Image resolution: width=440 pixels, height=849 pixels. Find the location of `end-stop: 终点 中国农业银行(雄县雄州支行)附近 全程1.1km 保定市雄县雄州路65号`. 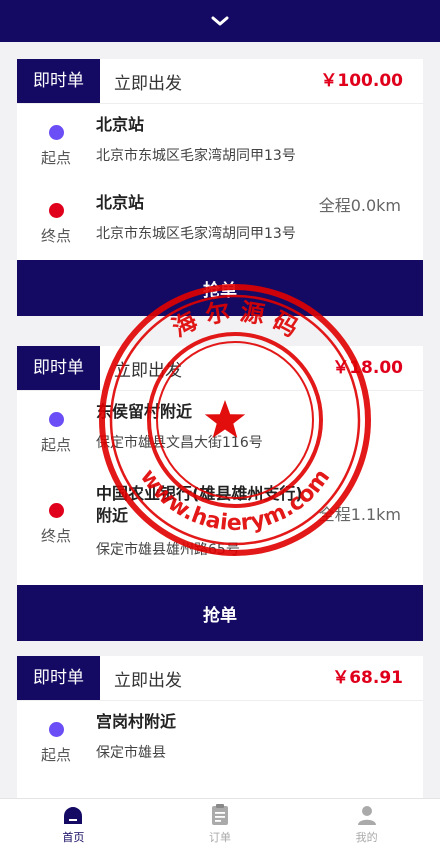

end-stop: 终点 中国农业银行(雄县雄州支行)附近 全程1.1km 保定市雄县雄州路65号 is located at coordinates (220, 527).